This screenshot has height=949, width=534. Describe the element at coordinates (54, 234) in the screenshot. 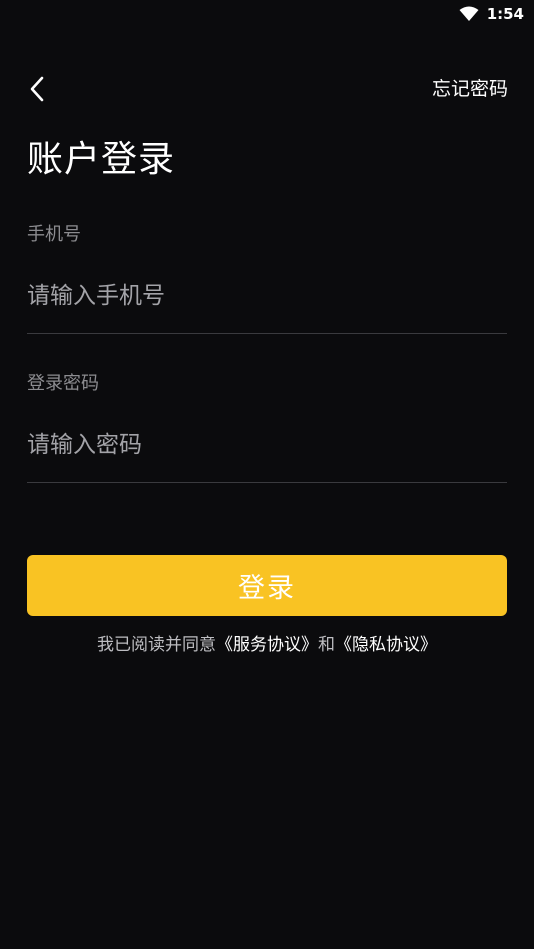

I see `phone-label: 手机号` at that location.